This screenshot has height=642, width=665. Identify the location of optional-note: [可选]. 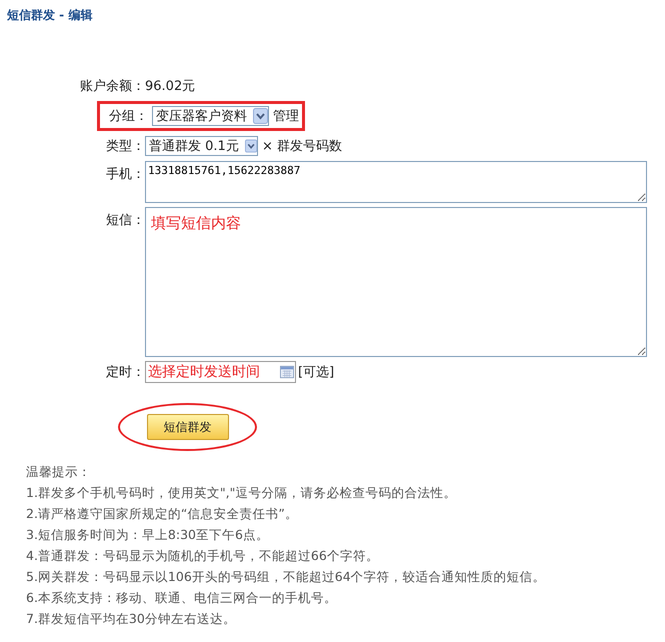
(316, 372).